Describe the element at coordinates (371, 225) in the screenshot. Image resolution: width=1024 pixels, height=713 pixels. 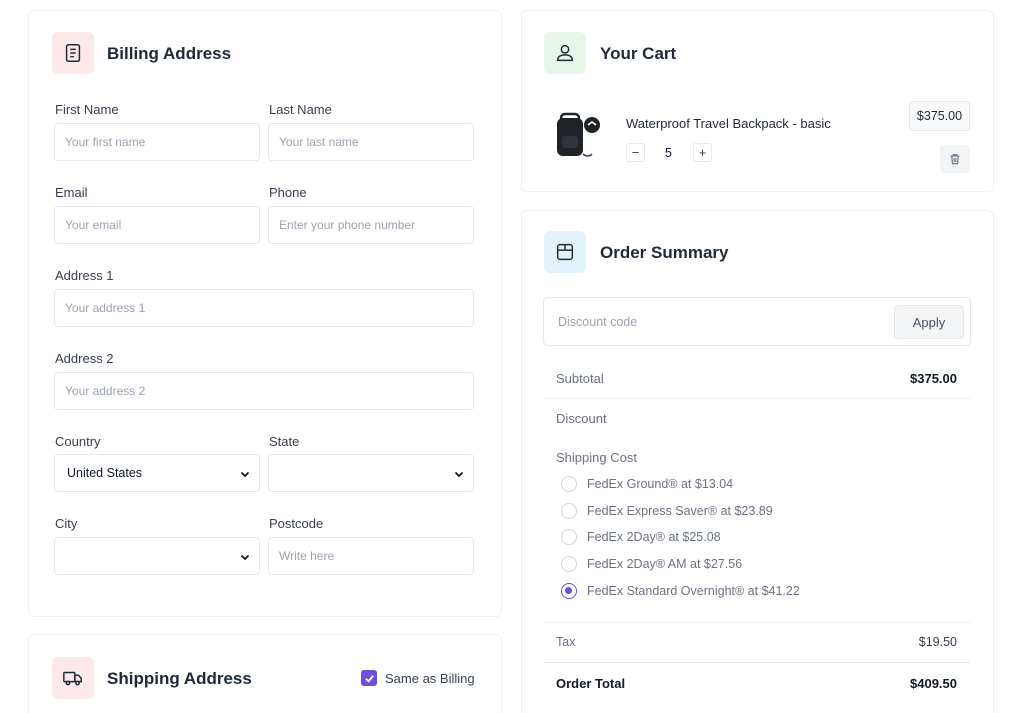
I see `phone-input` at that location.